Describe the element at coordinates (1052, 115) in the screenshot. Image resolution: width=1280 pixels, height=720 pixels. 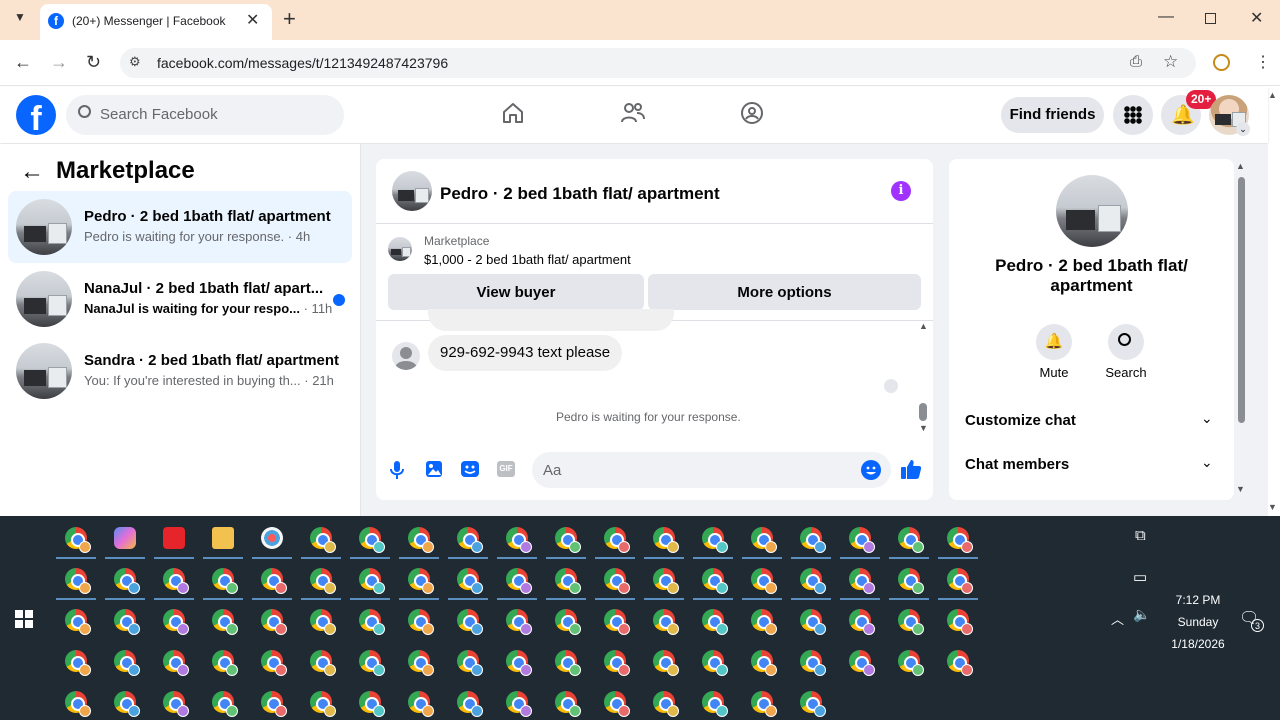
I see `find-friends-button: Find friends` at that location.